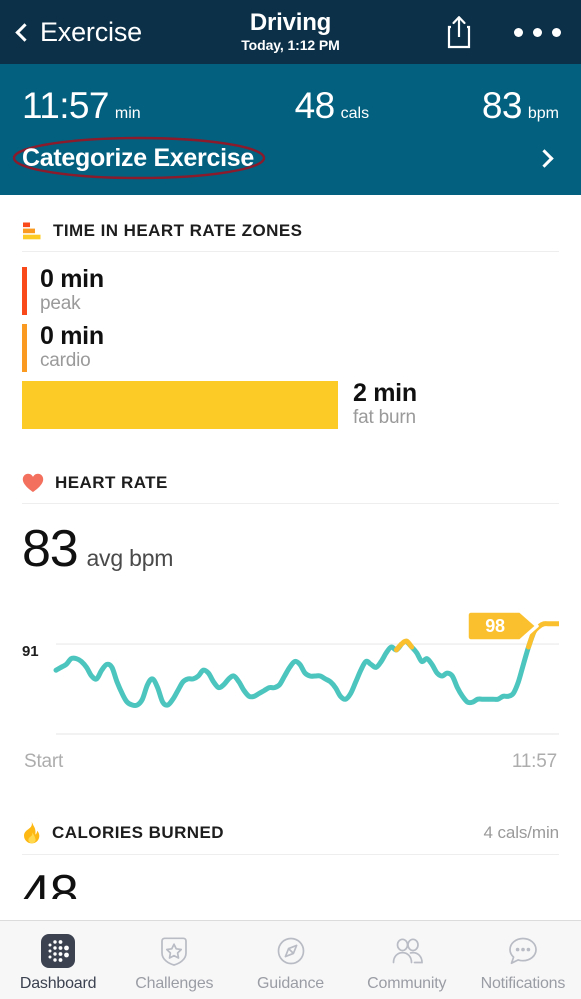 This screenshot has height=999, width=581. I want to click on summary-stats-row: 11:57 min 48 cals 83 bpm, so click(290, 97).